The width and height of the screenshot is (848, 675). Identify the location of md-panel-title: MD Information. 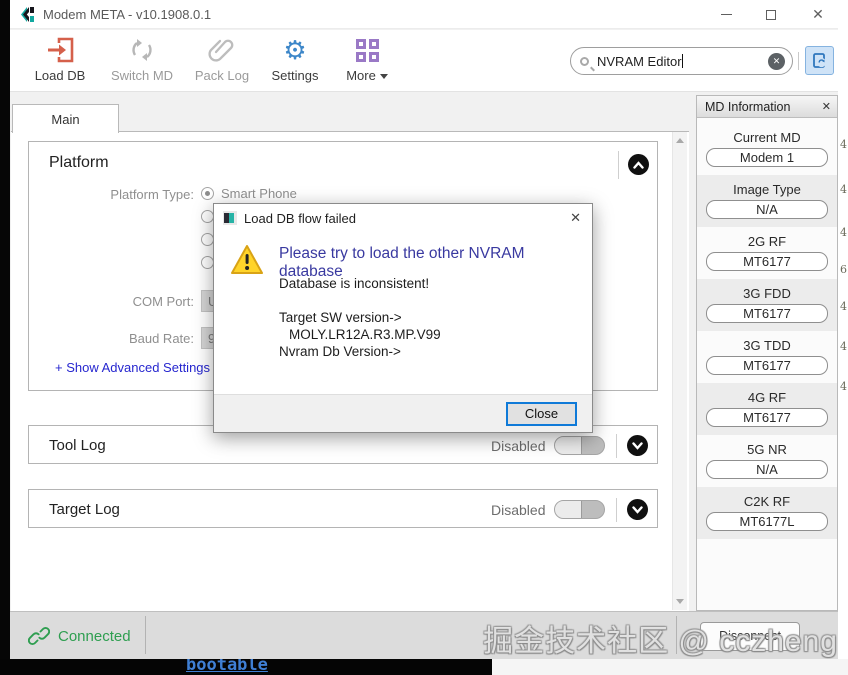
(748, 107).